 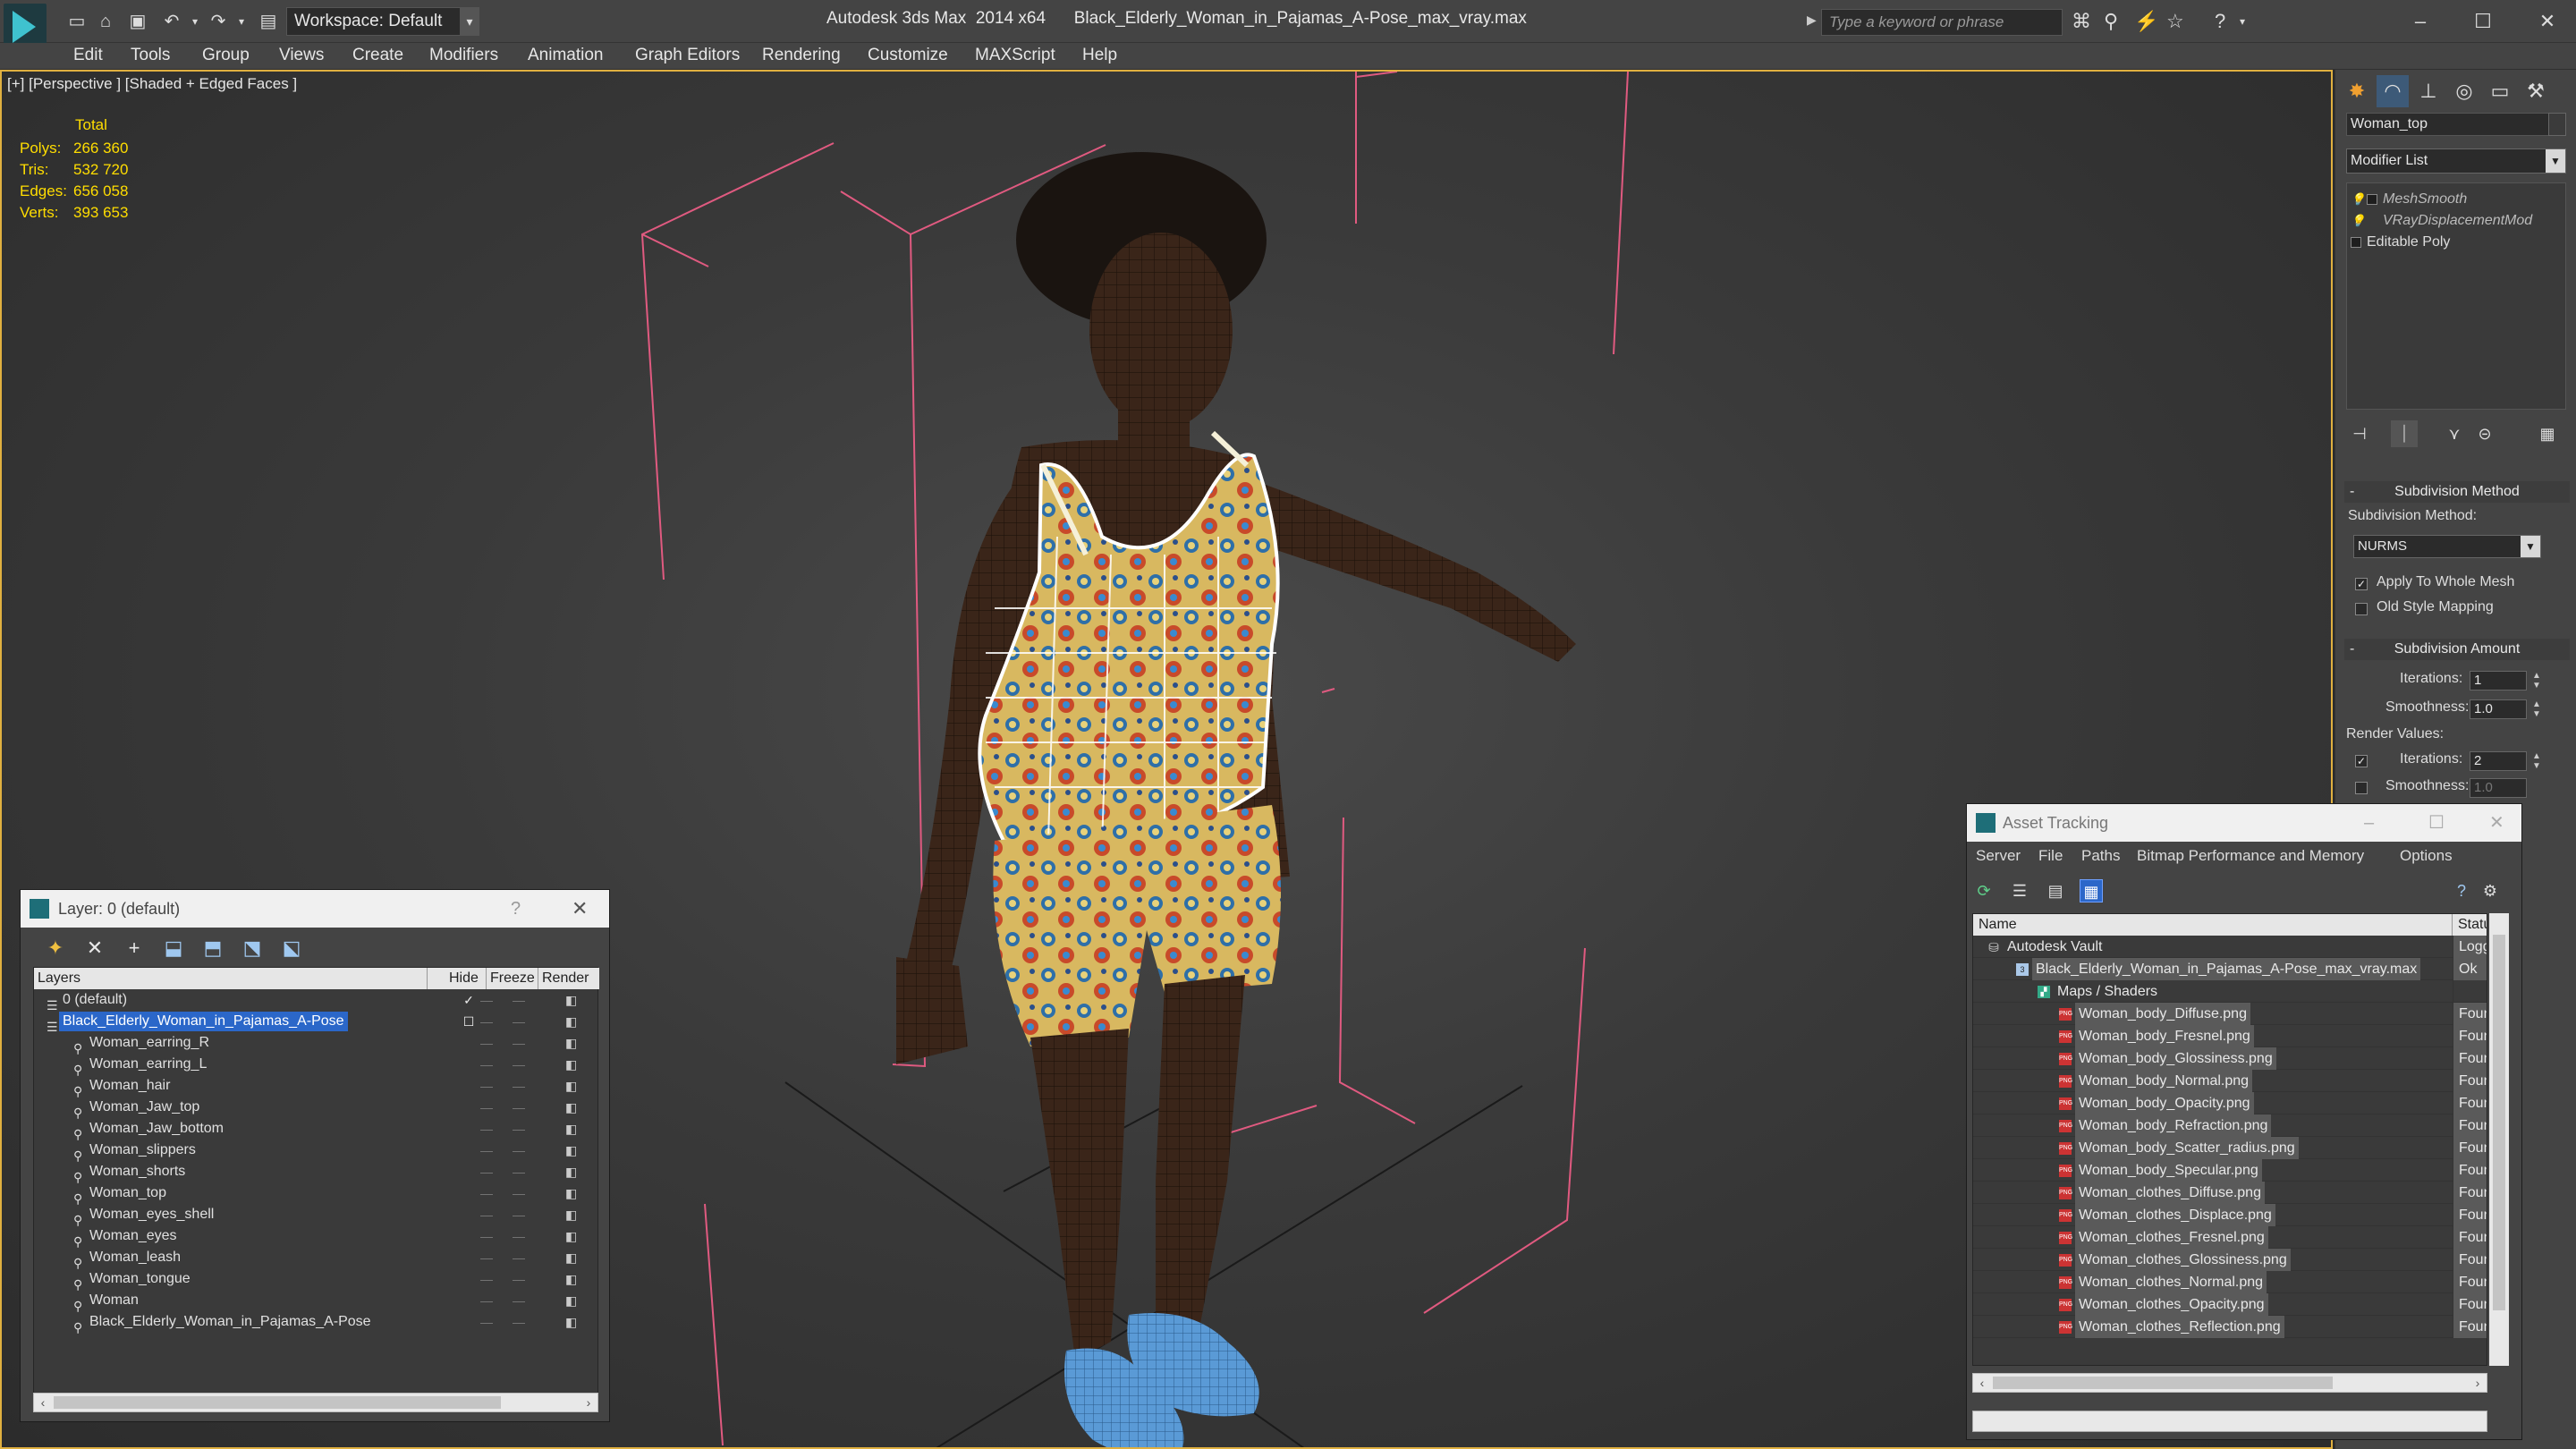 I want to click on project-folder-icon: ▤, so click(x=268, y=21).